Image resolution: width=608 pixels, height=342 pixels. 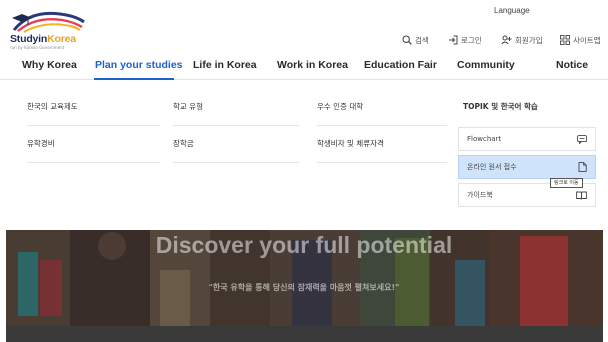 What do you see at coordinates (37, 47) in the screenshot?
I see `logo-tagline: run by Korean Government` at bounding box center [37, 47].